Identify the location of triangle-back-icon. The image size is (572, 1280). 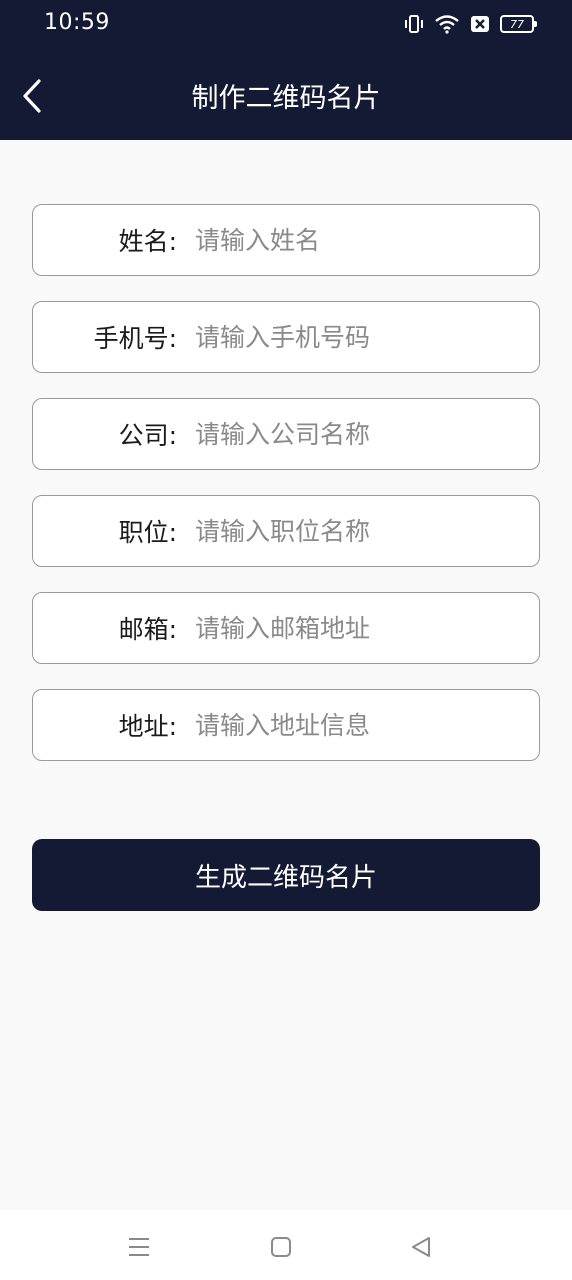
(421, 1247).